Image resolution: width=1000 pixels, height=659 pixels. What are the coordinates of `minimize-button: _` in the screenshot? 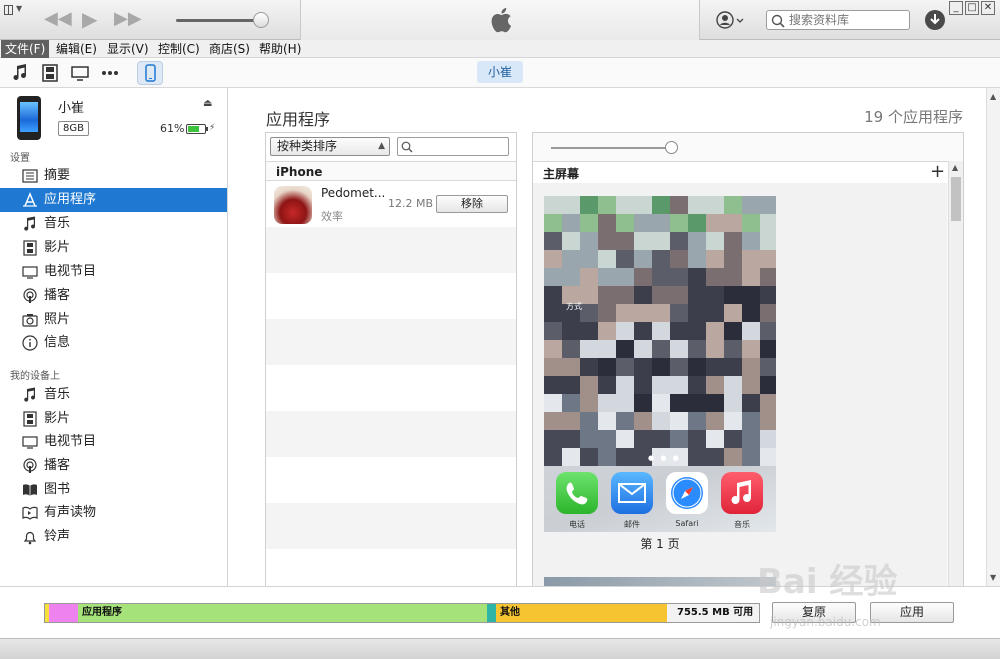 It's located at (956, 8).